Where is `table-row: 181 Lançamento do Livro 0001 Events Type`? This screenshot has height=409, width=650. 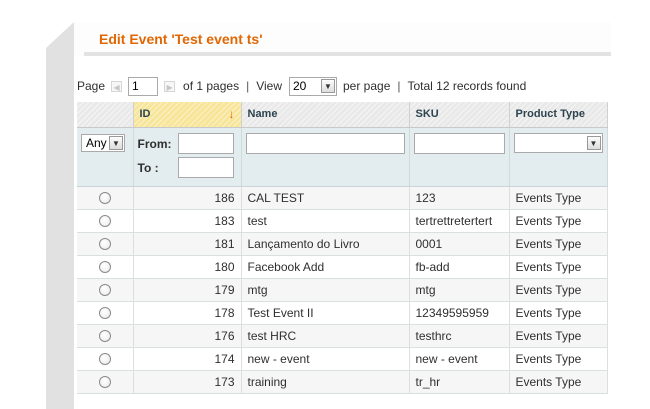 table-row: 181 Lançamento do Livro 0001 Events Type is located at coordinates (342, 244).